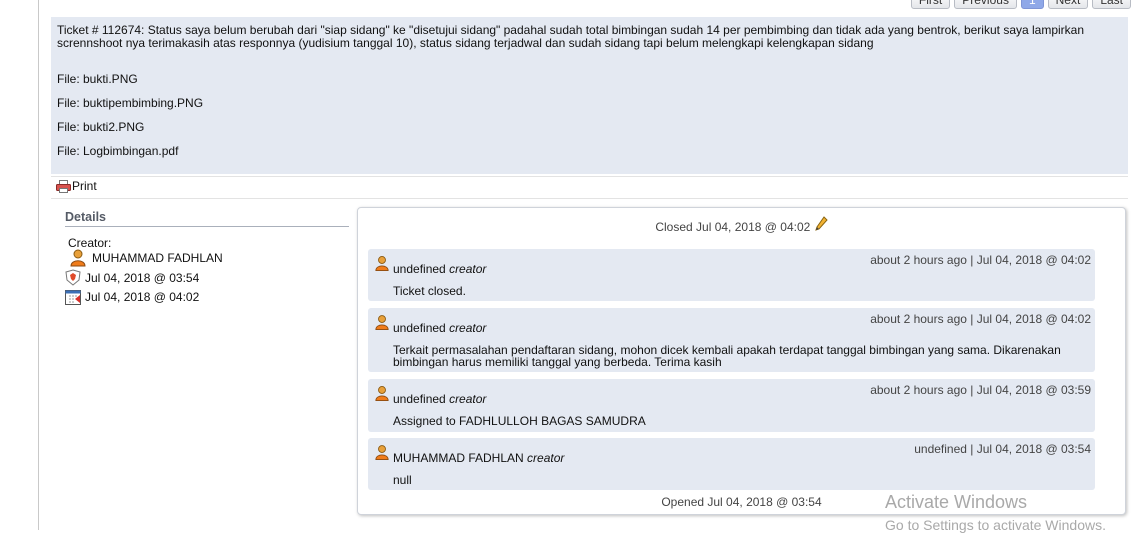 This screenshot has height=534, width=1139. Describe the element at coordinates (733, 227) in the screenshot. I see `closed-status-text: Closed Jul 04, 2018 @ 04:02` at that location.